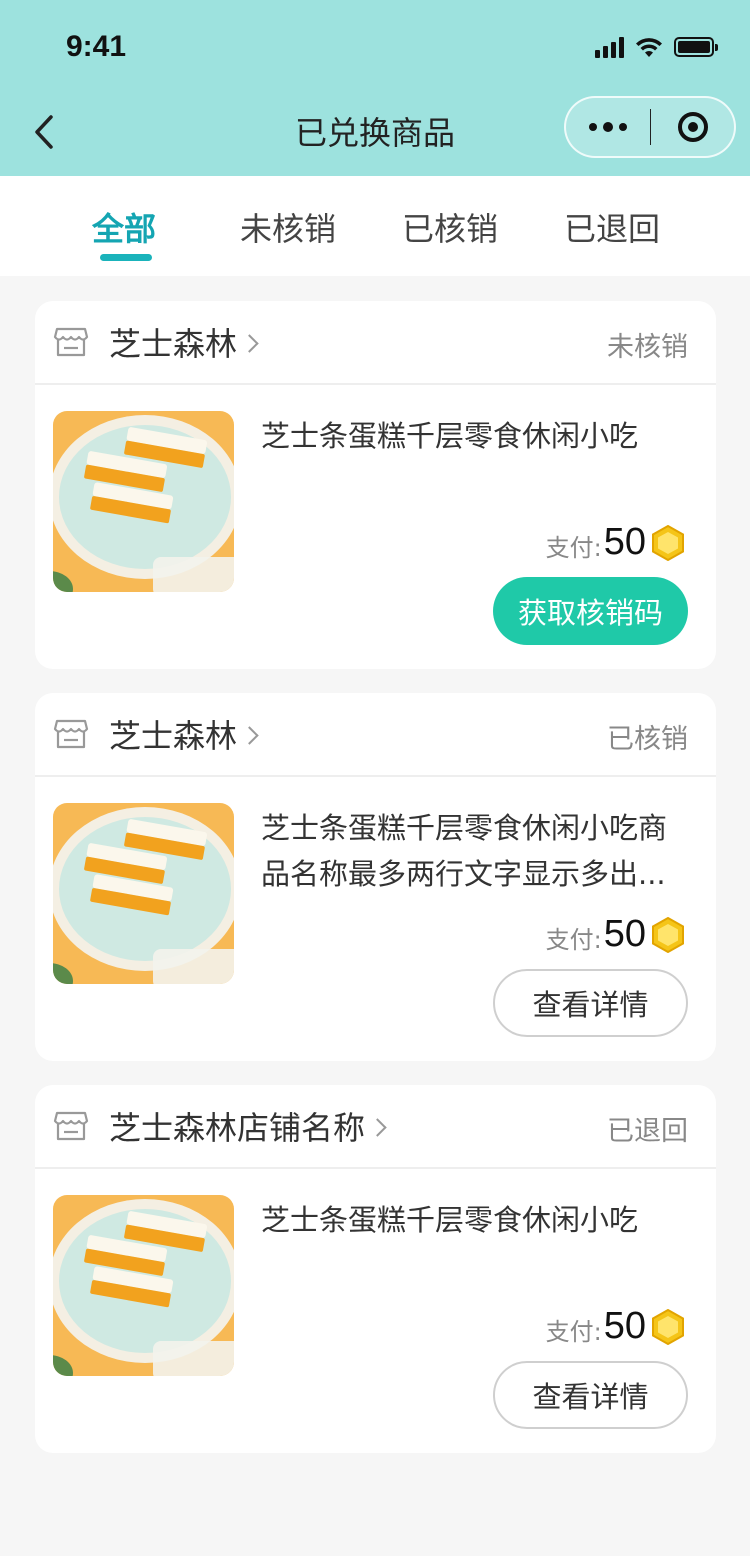 Image resolution: width=750 pixels, height=1556 pixels. Describe the element at coordinates (647, 347) in the screenshot. I see `order-status: 未核销` at that location.